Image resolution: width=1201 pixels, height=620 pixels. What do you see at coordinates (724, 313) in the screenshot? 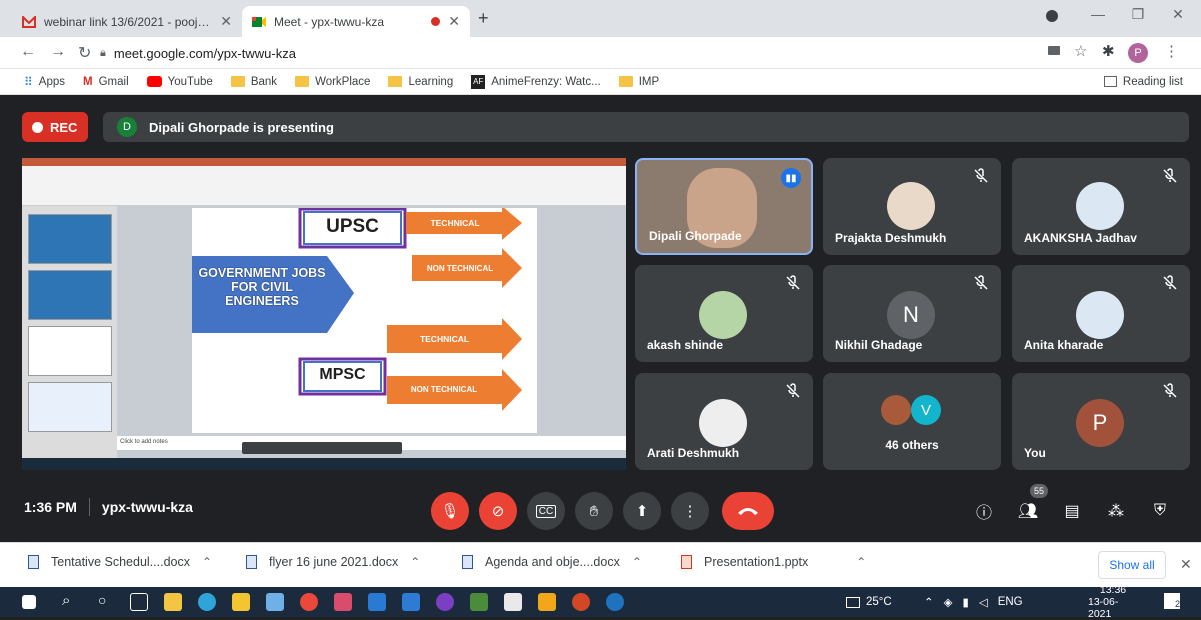
I see `participant-tile: akash shinde` at bounding box center [724, 313].